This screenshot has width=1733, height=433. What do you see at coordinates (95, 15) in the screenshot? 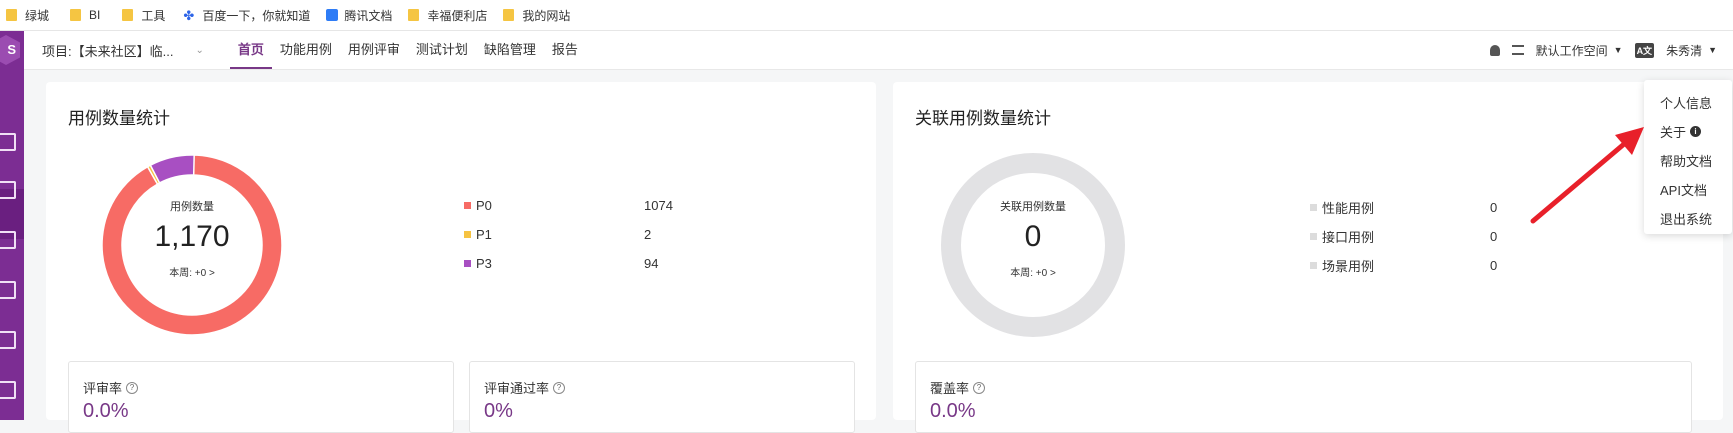
I see `bookmark-label: BI` at bounding box center [95, 15].